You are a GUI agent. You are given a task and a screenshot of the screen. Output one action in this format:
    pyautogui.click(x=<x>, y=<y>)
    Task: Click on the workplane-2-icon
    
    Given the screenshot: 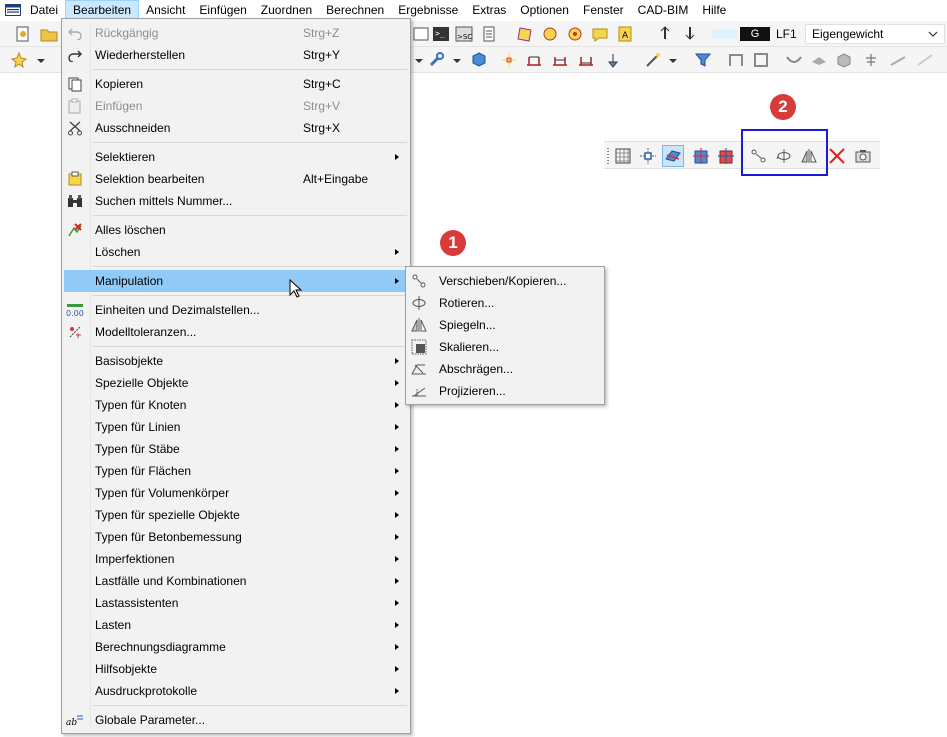 What is the action you would take?
    pyautogui.click(x=701, y=156)
    